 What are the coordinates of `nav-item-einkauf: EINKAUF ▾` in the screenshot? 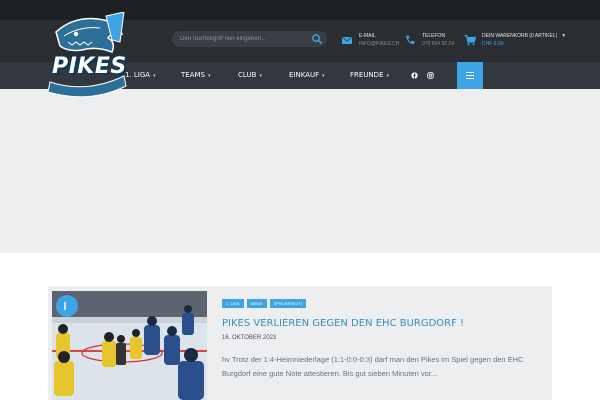 It's located at (307, 75).